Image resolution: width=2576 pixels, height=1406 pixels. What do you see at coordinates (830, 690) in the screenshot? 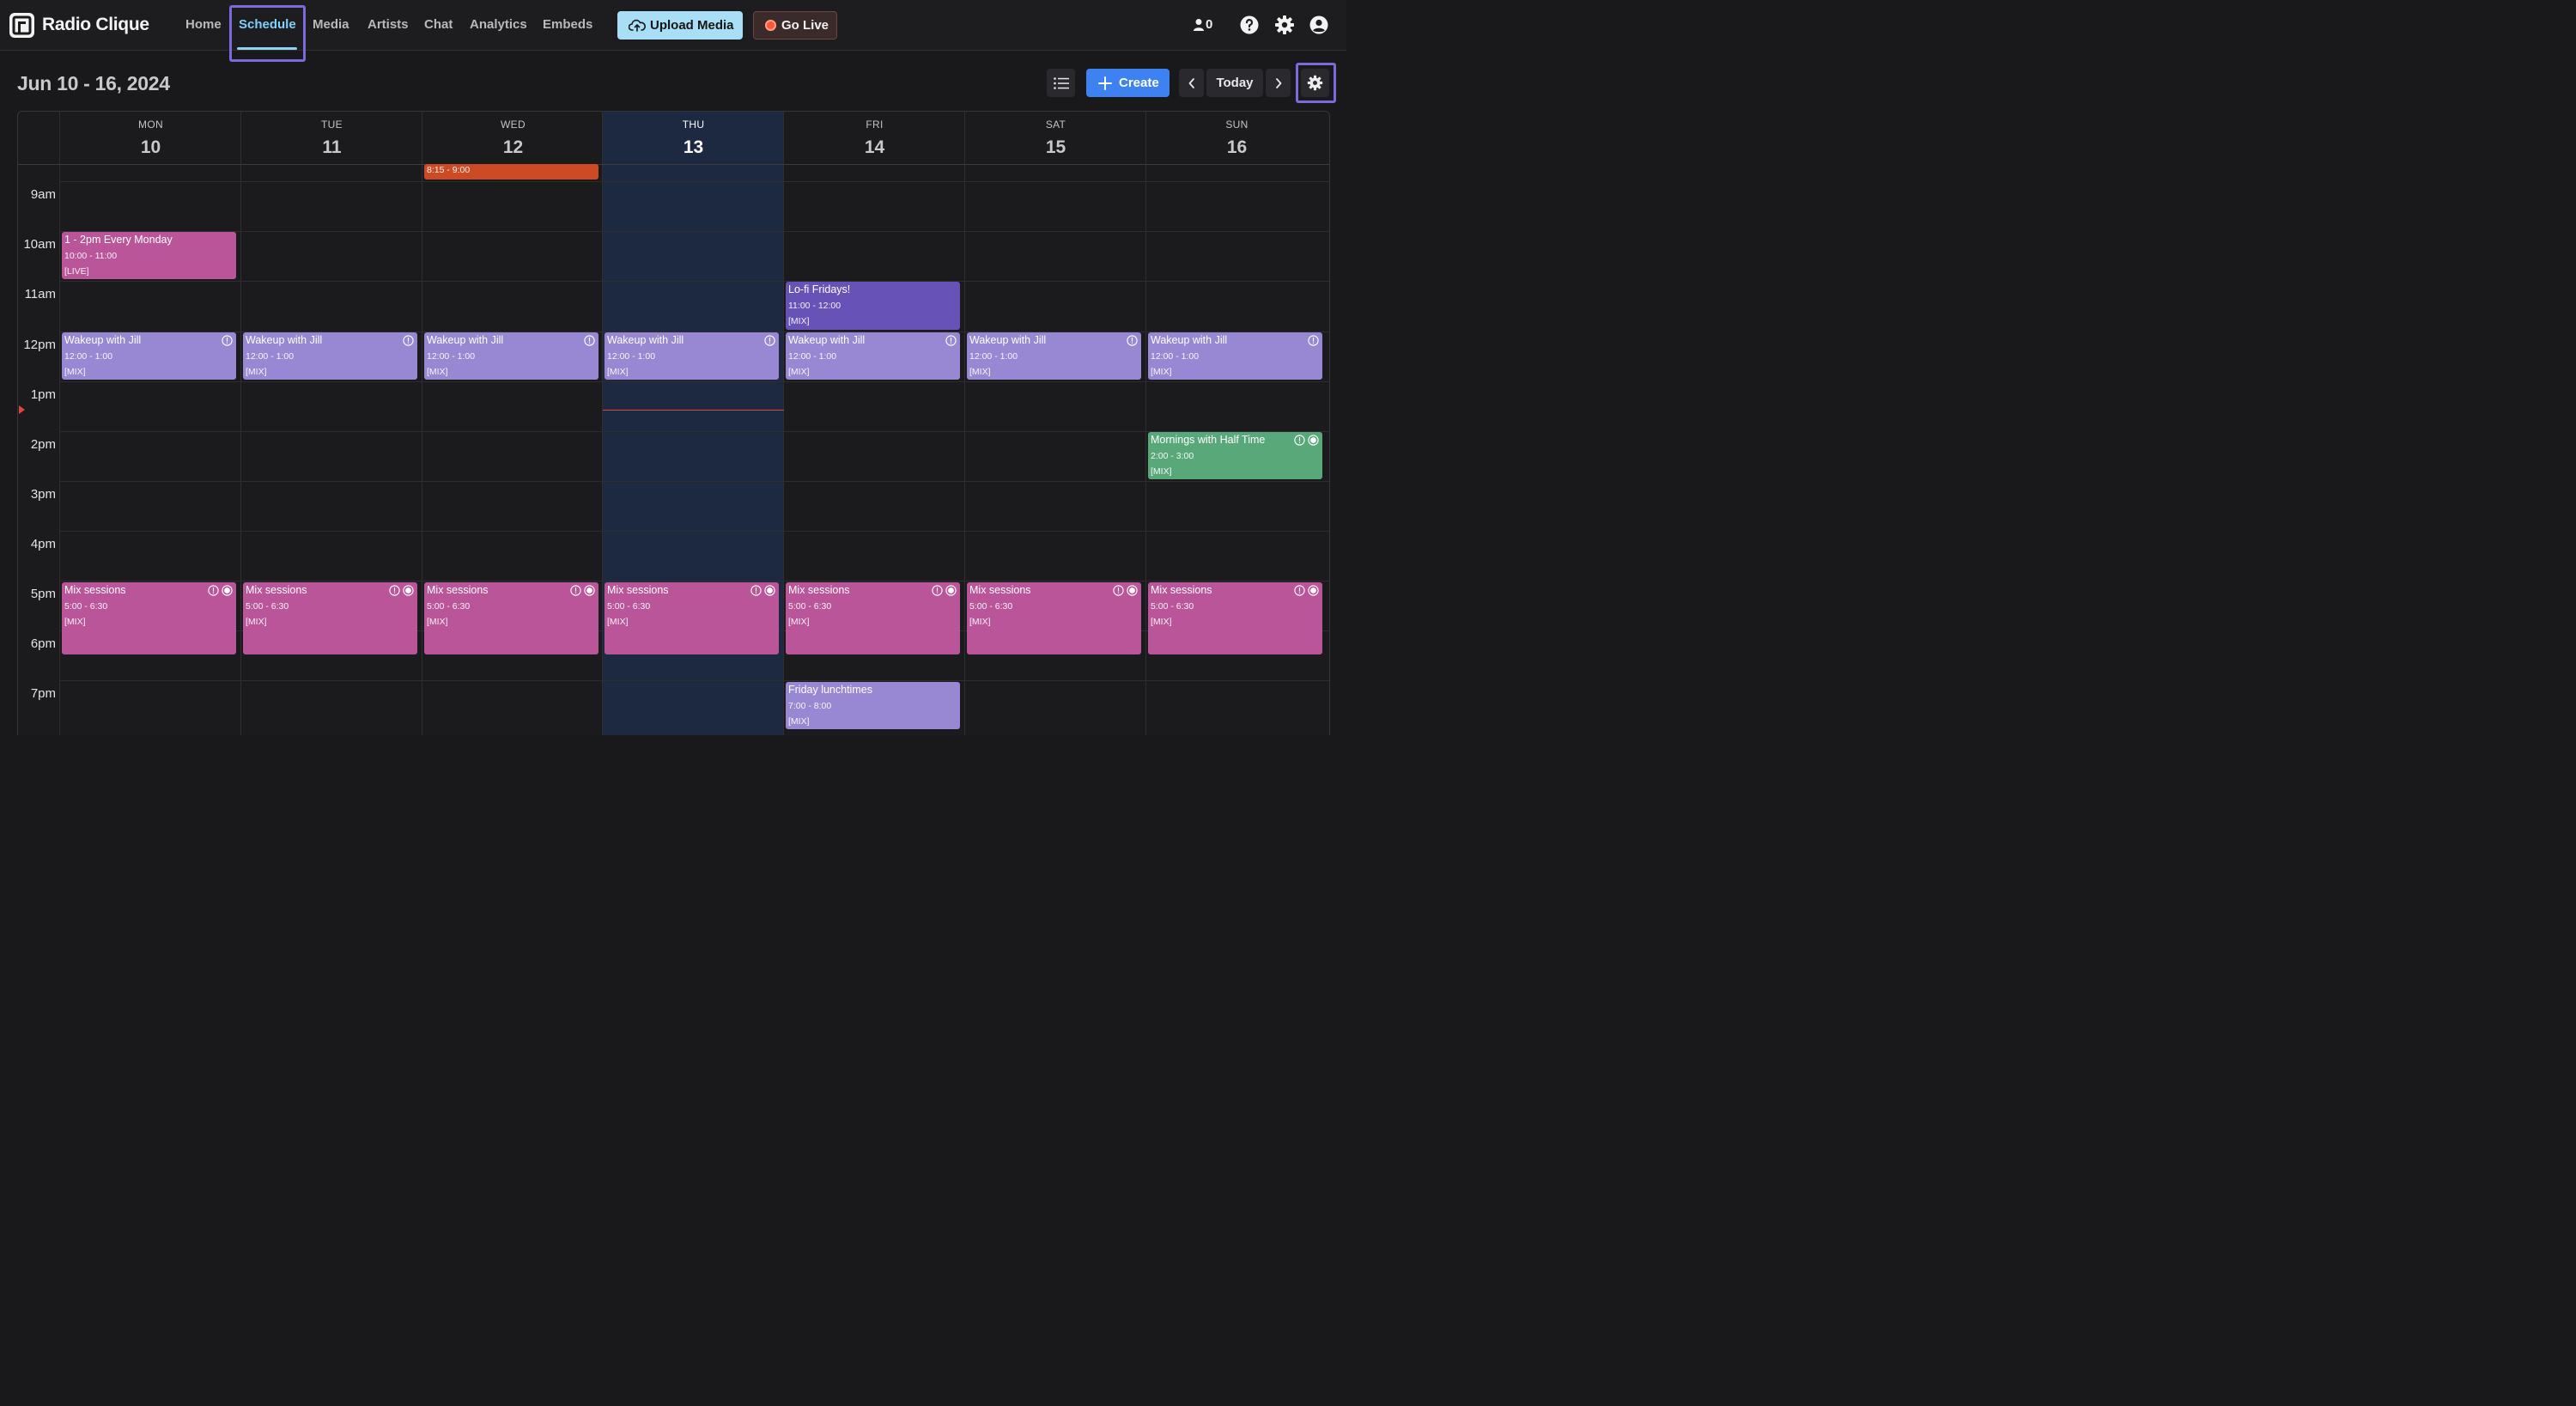
I see `event-title: Friday lunchtimes` at bounding box center [830, 690].